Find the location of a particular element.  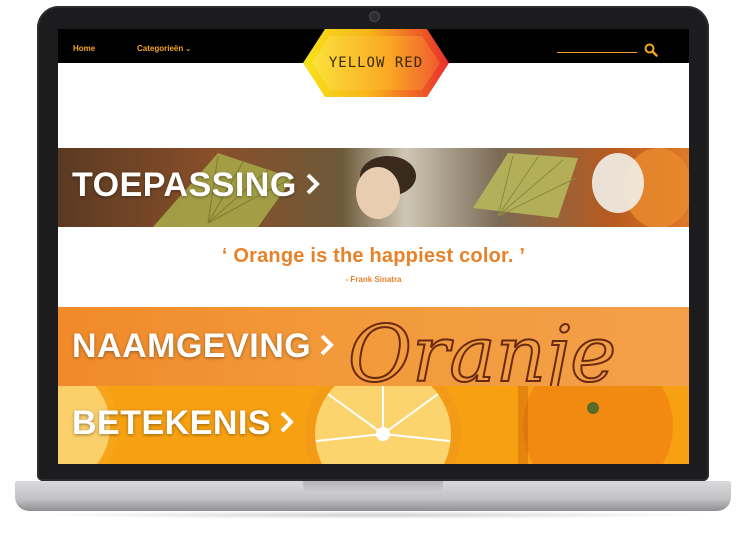

banner-label-toepassing: TOEPASSING is located at coordinates (196, 185).